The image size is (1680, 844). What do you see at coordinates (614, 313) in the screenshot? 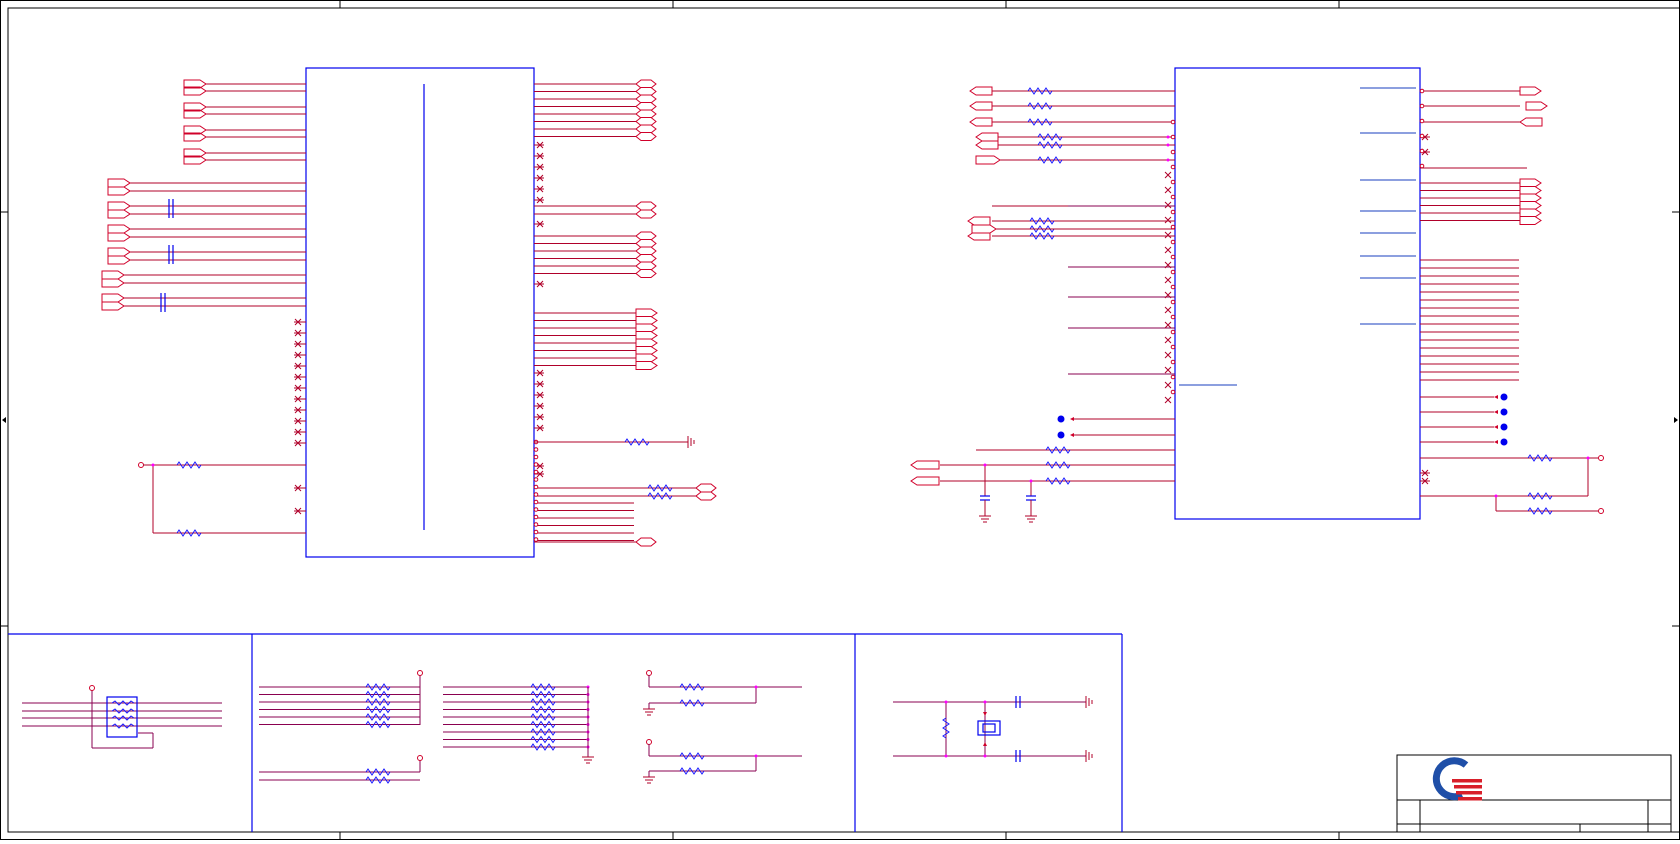
I see `ic-u1-right-pins` at bounding box center [614, 313].